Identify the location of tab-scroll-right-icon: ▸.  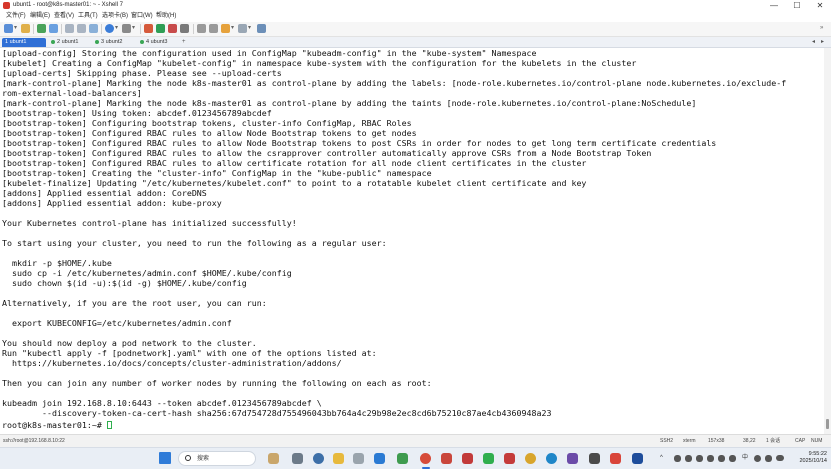
(822, 42).